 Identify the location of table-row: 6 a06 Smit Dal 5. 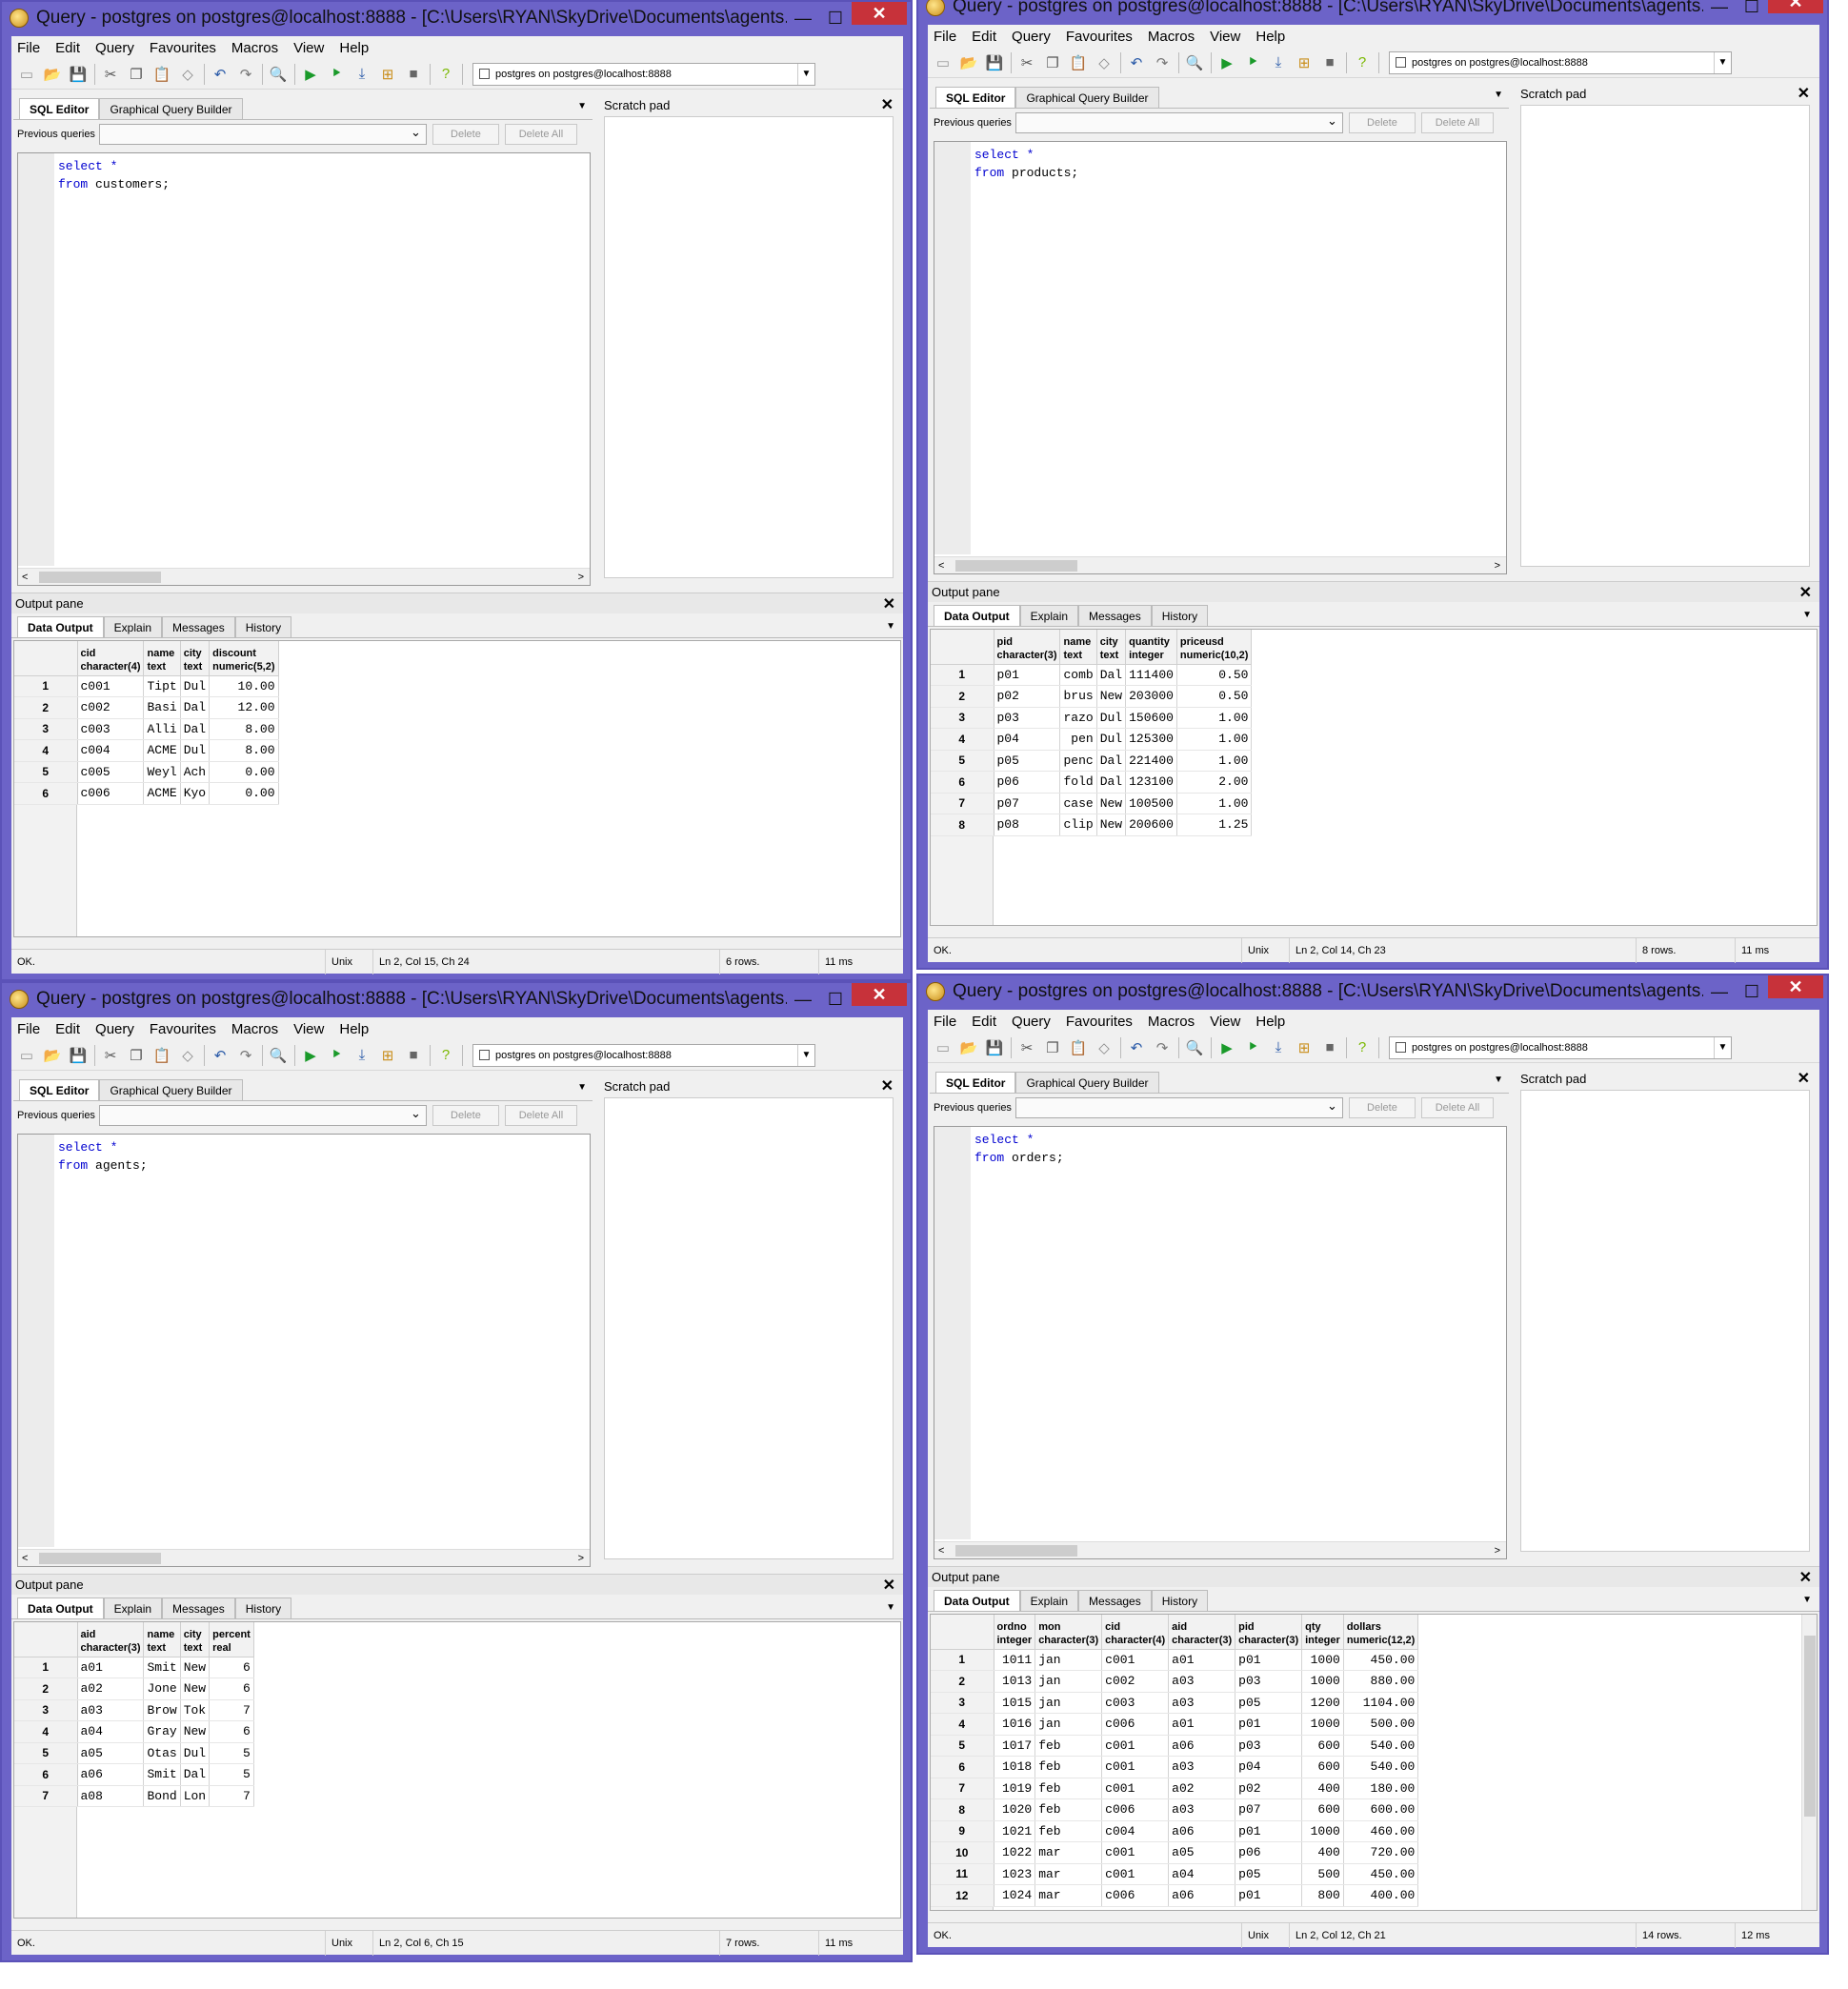
(134, 1775).